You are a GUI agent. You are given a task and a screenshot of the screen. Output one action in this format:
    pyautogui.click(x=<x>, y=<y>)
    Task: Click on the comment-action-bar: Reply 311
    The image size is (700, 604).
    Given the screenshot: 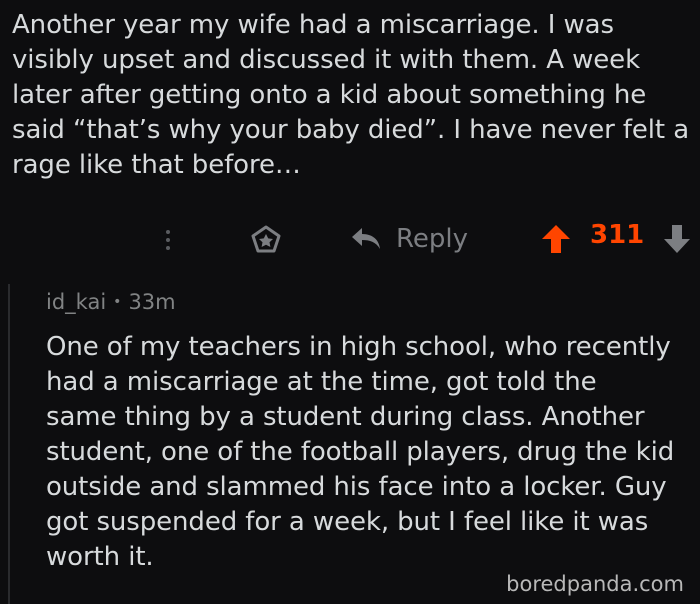 What is the action you would take?
    pyautogui.click(x=350, y=239)
    